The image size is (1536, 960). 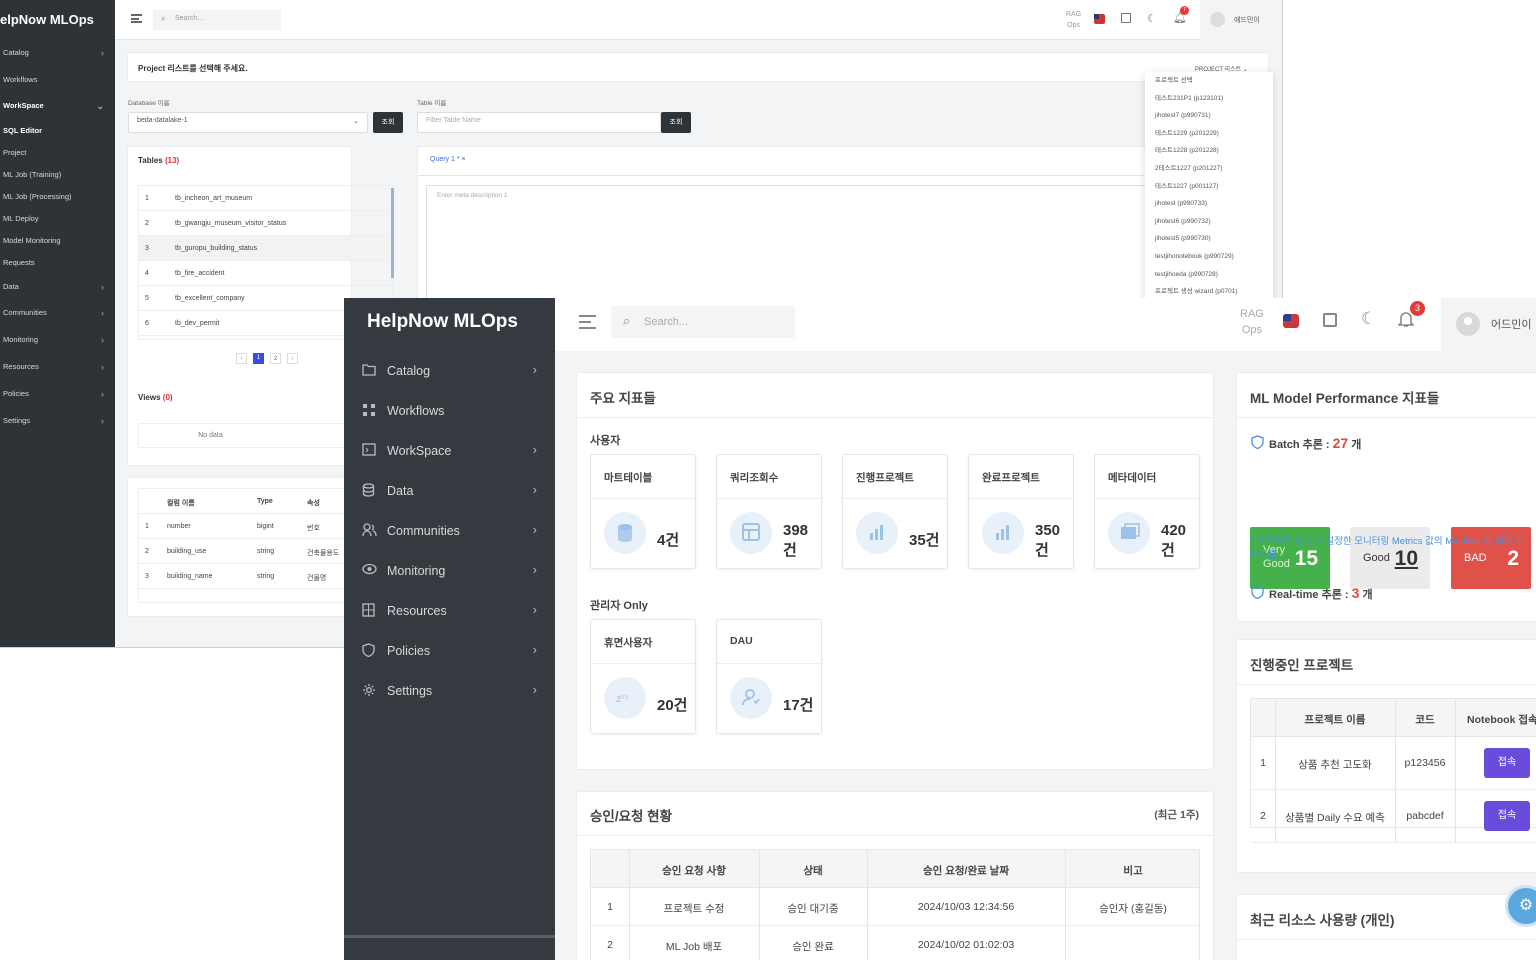 What do you see at coordinates (1209, 222) in the screenshot?
I see `project-option: jihotest6 (p990732)` at bounding box center [1209, 222].